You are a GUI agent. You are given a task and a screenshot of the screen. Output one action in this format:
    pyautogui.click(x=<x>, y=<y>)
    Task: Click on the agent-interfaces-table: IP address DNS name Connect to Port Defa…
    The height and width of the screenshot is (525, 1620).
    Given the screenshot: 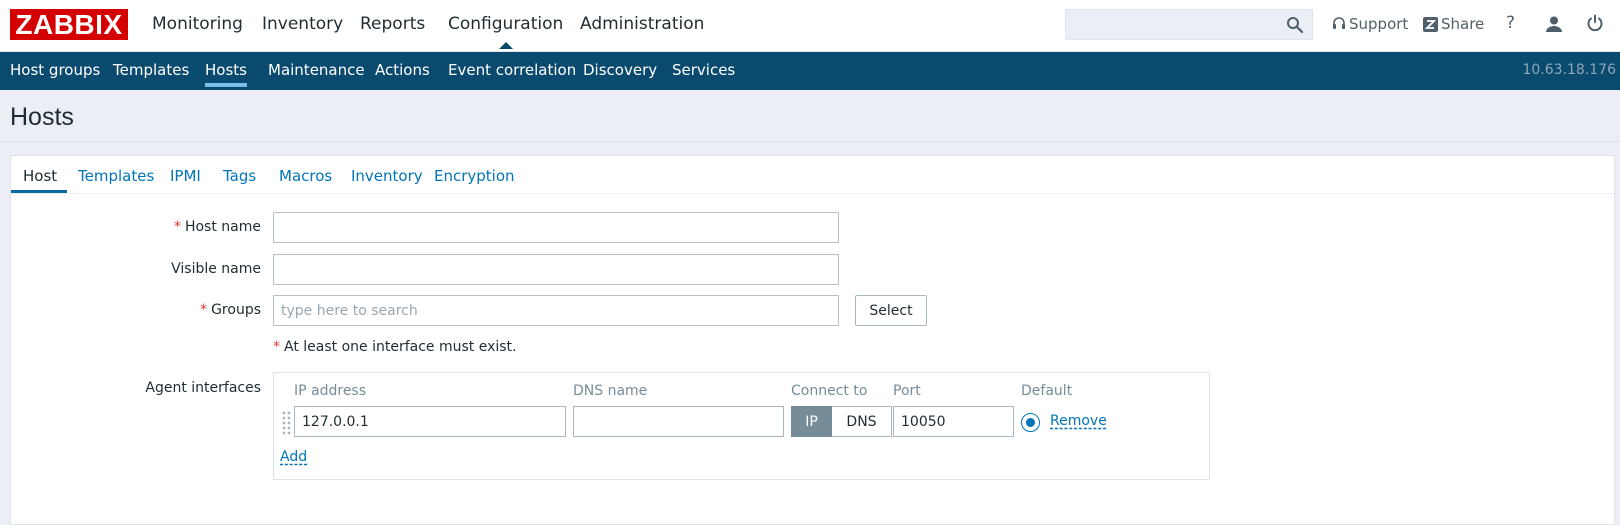 What is the action you would take?
    pyautogui.click(x=741, y=426)
    